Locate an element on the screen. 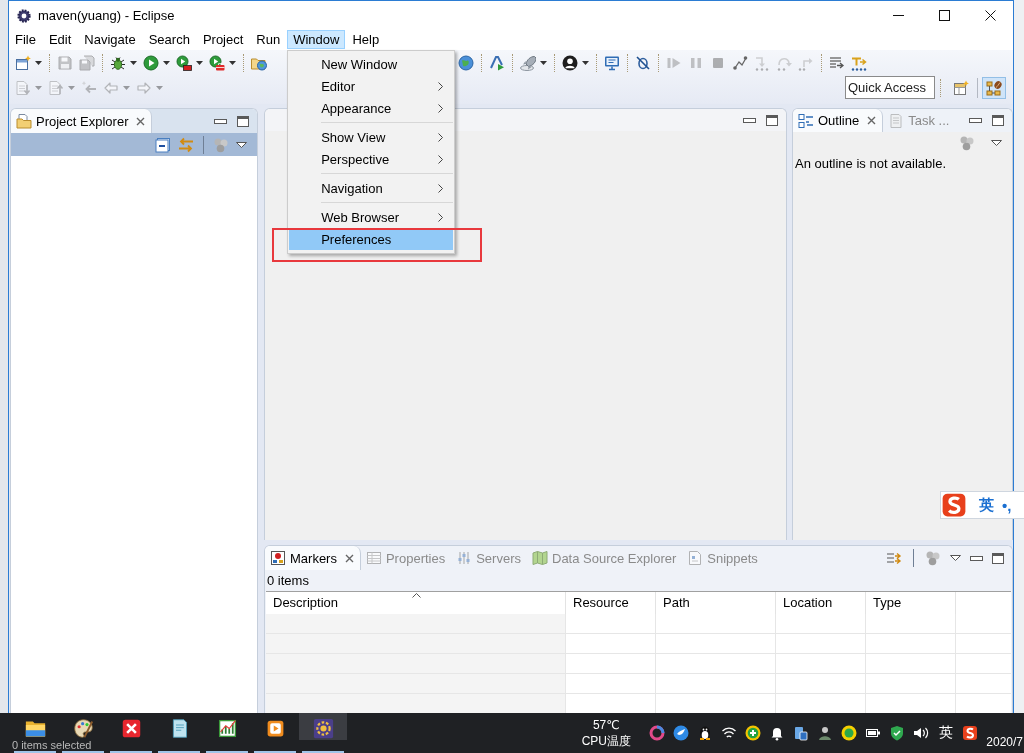 Image resolution: width=1024 pixels, height=753 pixels. document-up-icon is located at coordinates (56, 87).